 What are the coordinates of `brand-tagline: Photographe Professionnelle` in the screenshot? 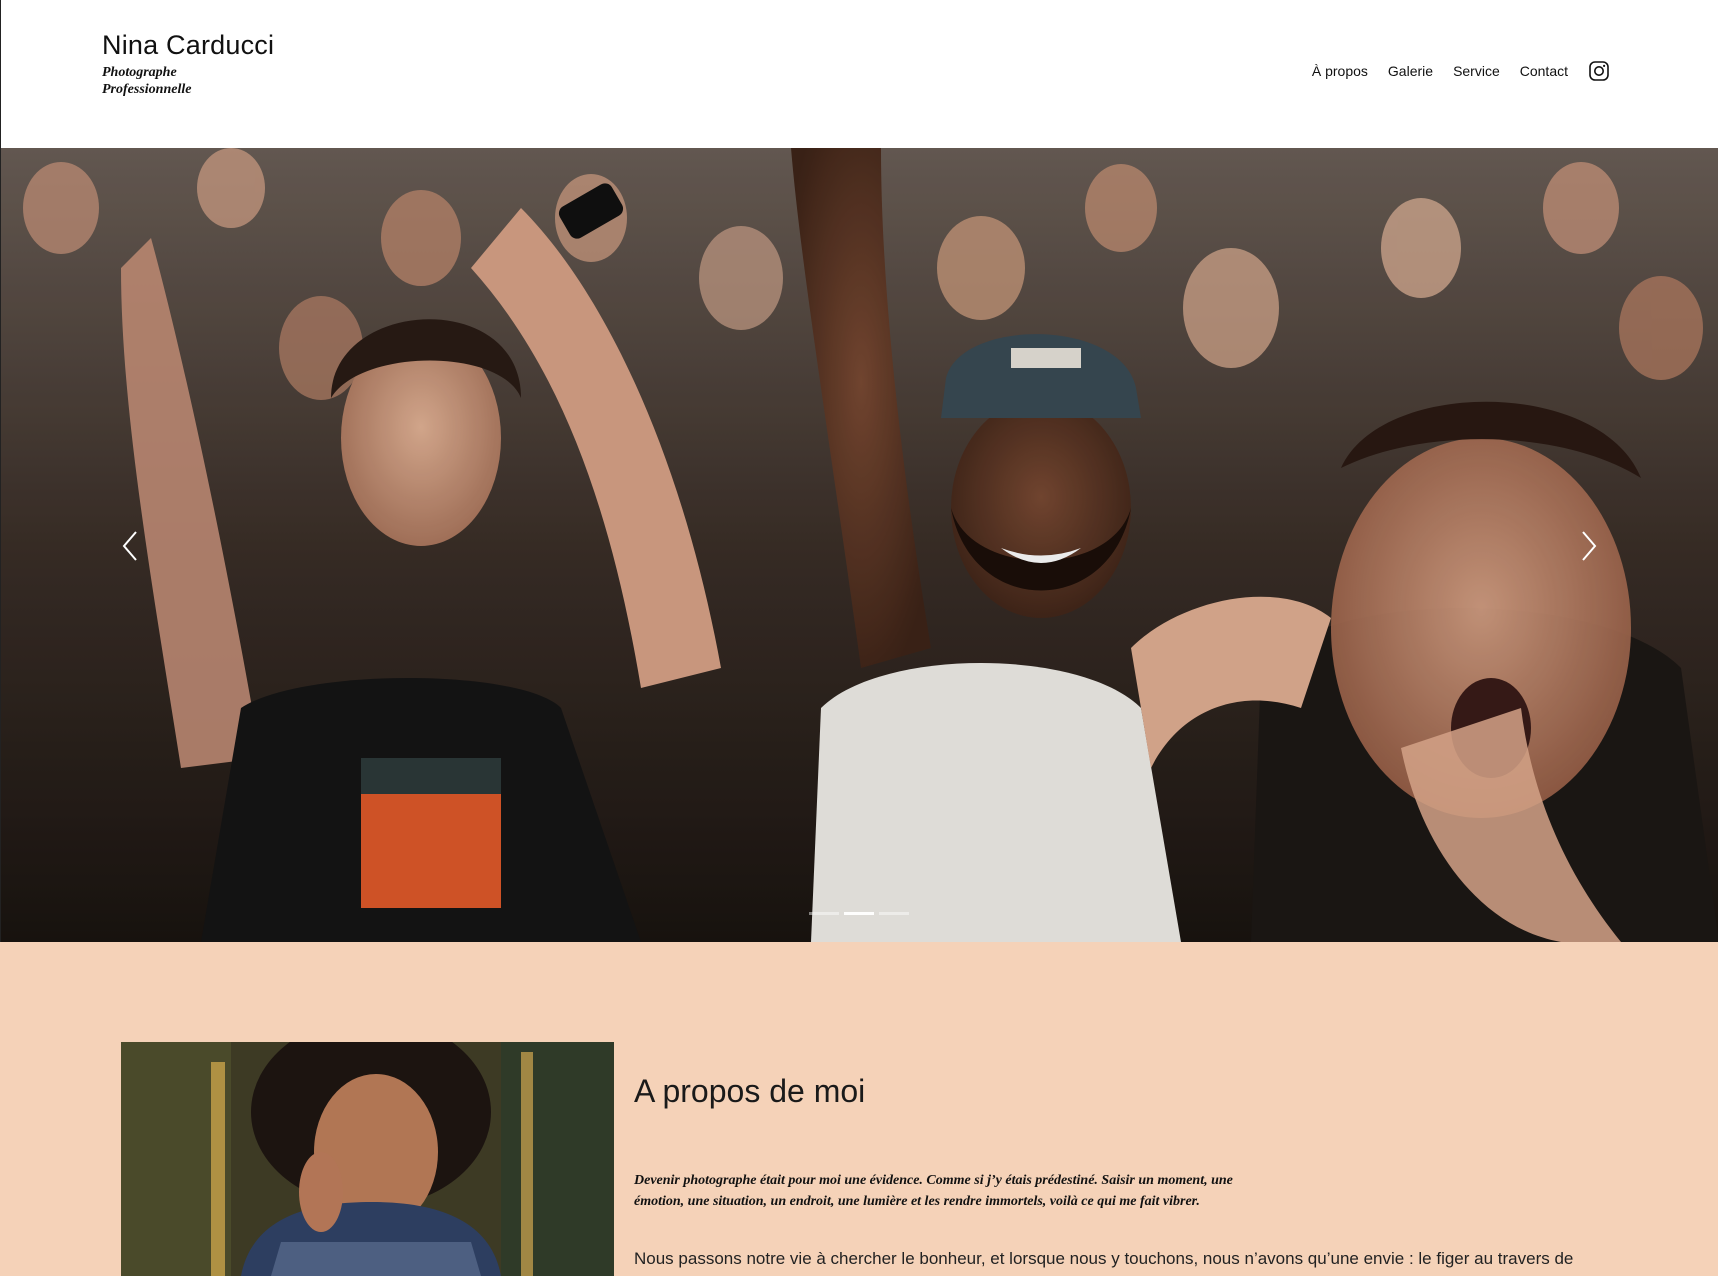 It's located at (147, 81).